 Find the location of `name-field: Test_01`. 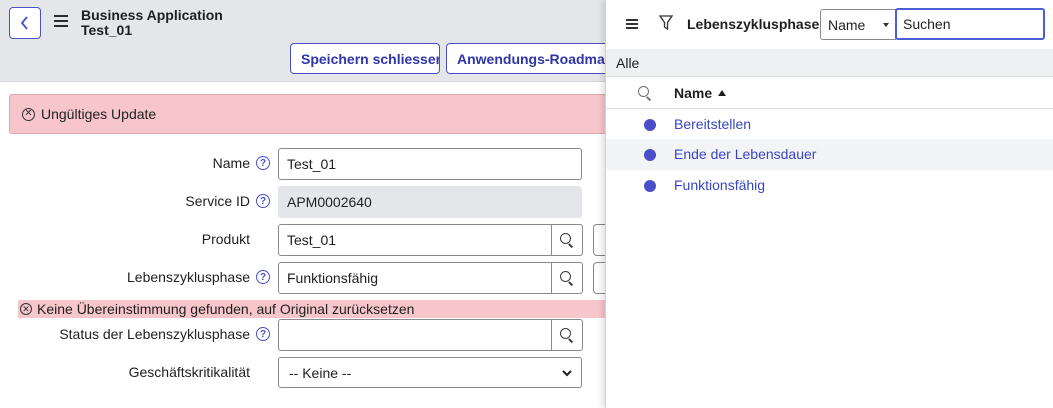

name-field: Test_01 is located at coordinates (430, 164).